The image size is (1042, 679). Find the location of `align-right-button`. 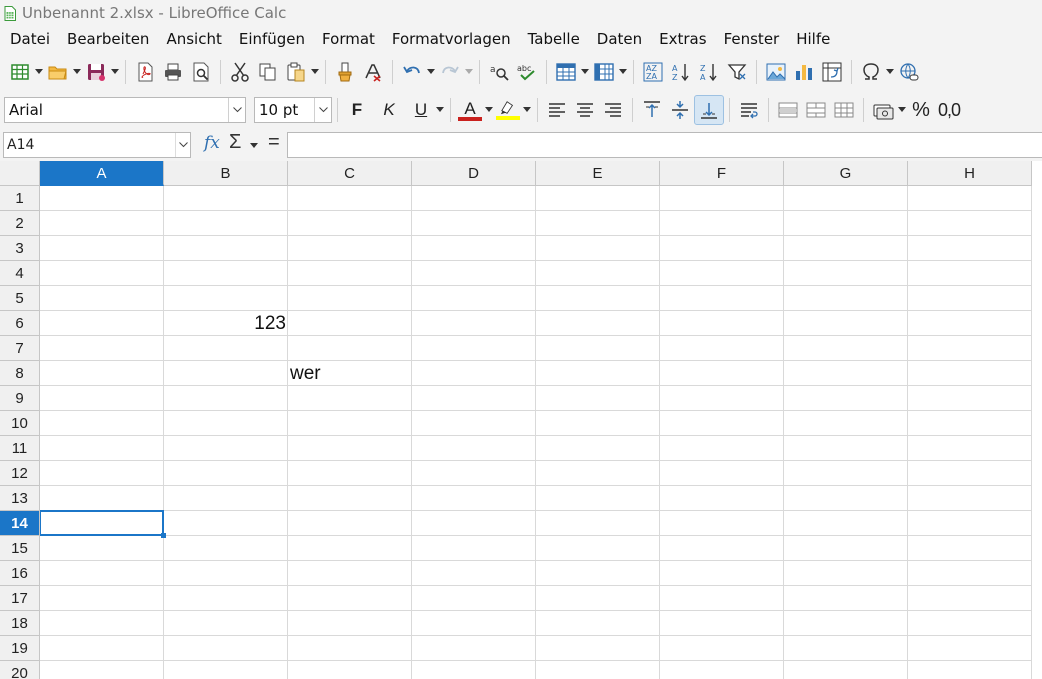

align-right-button is located at coordinates (613, 110).